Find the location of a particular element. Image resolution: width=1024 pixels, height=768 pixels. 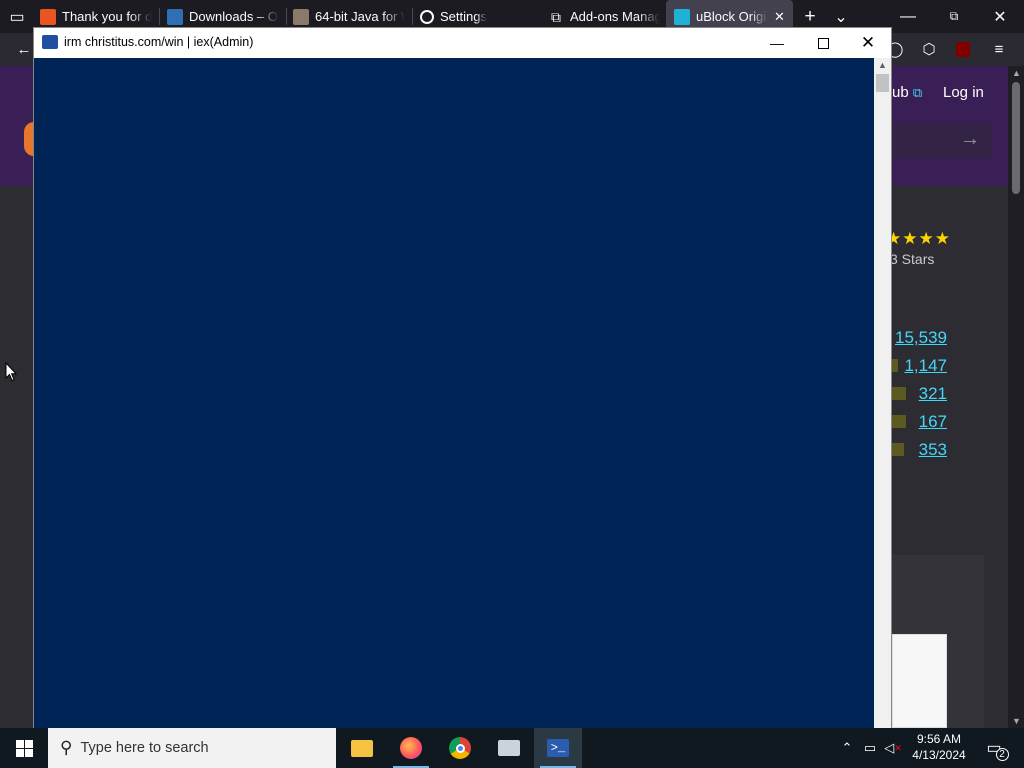

tab-label: 64-bit Java for W is located at coordinates (360, 16).